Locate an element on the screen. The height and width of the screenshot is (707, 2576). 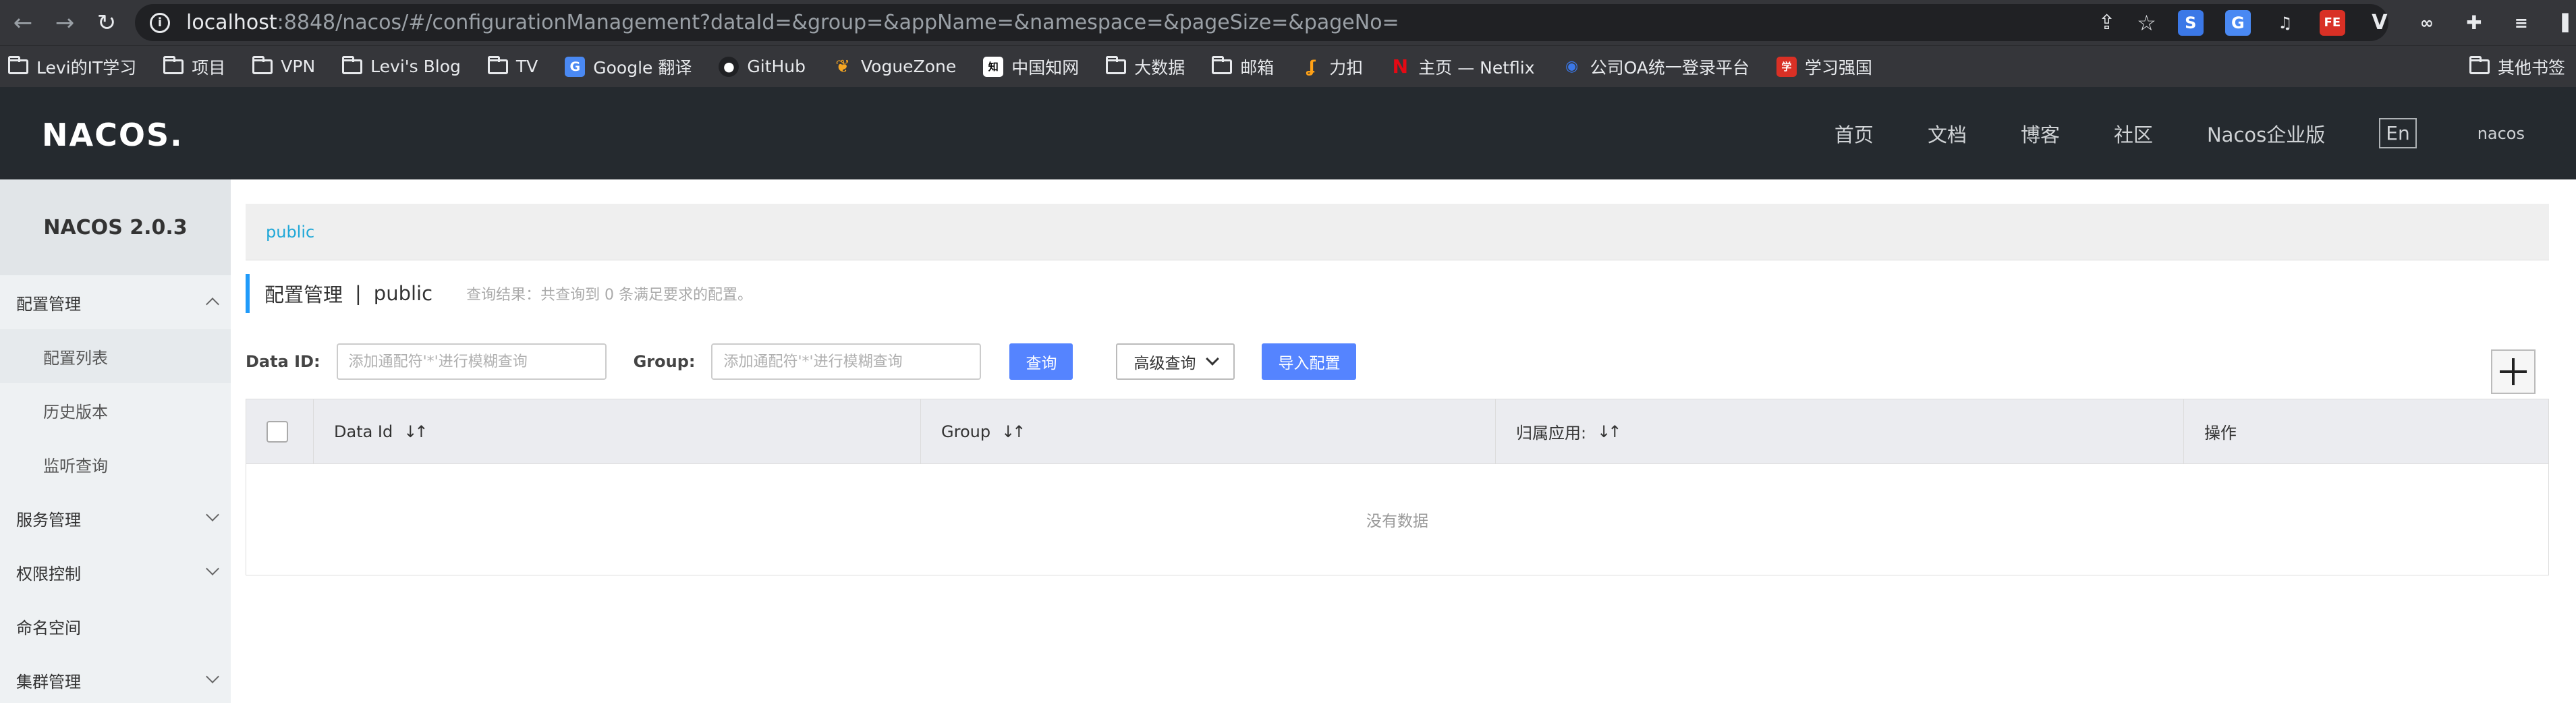
extension-glasses-icon: ∞ is located at coordinates (2427, 23).